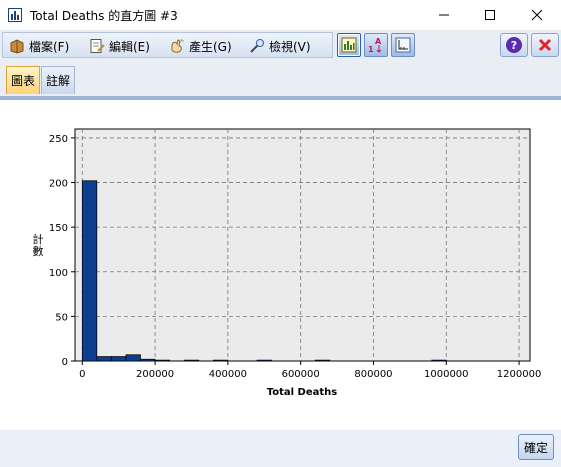  I want to click on ok-button-label: 確定, so click(535, 447).